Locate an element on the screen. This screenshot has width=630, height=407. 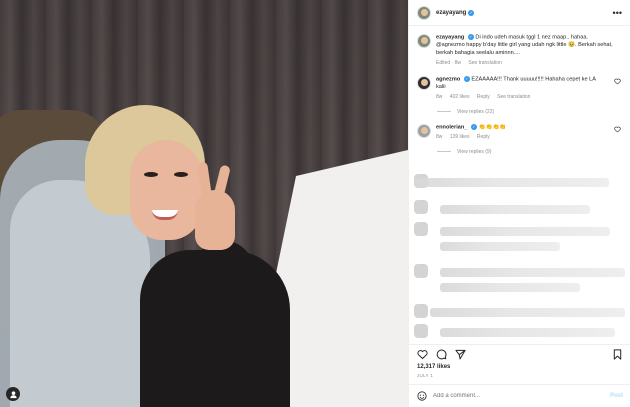
emoji-icon is located at coordinates (422, 396).